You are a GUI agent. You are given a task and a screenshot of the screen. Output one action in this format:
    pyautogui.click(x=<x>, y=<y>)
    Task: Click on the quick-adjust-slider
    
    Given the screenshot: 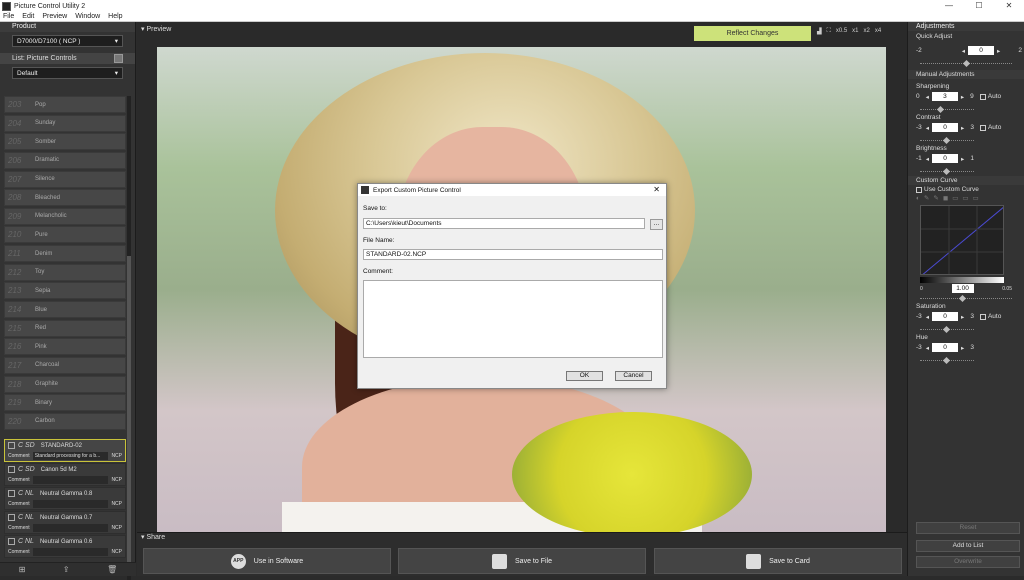 What is the action you would take?
    pyautogui.click(x=966, y=62)
    